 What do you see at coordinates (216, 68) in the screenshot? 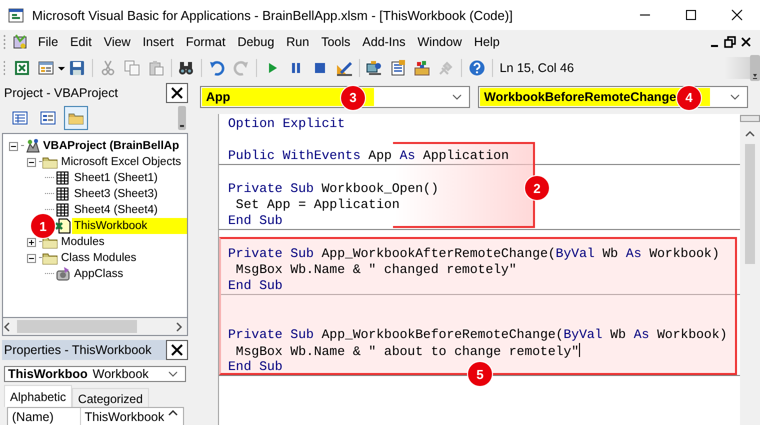
I see `undo-icon` at bounding box center [216, 68].